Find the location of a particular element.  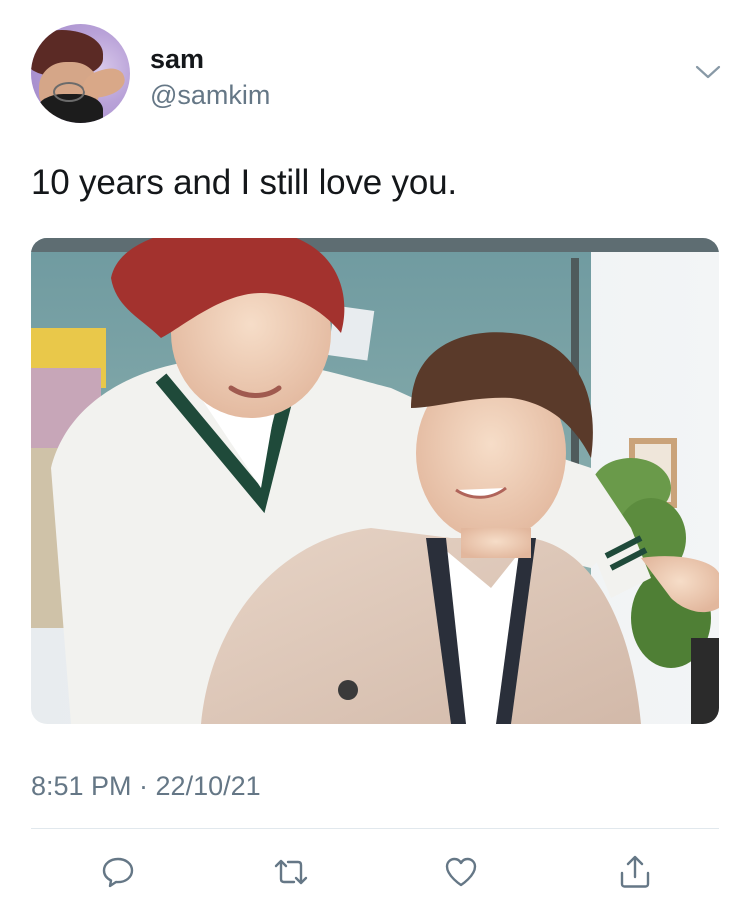

avatar-glasses is located at coordinates (69, 92).